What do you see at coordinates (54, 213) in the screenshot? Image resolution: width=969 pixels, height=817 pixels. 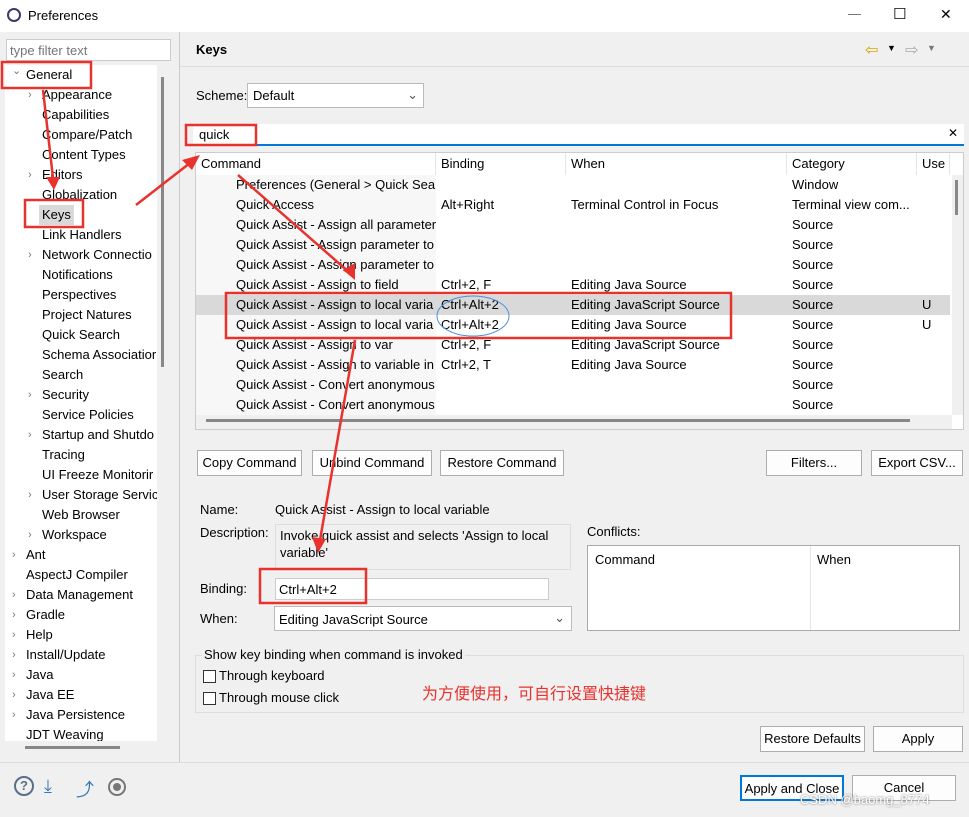 I see `keys-highlight-box` at bounding box center [54, 213].